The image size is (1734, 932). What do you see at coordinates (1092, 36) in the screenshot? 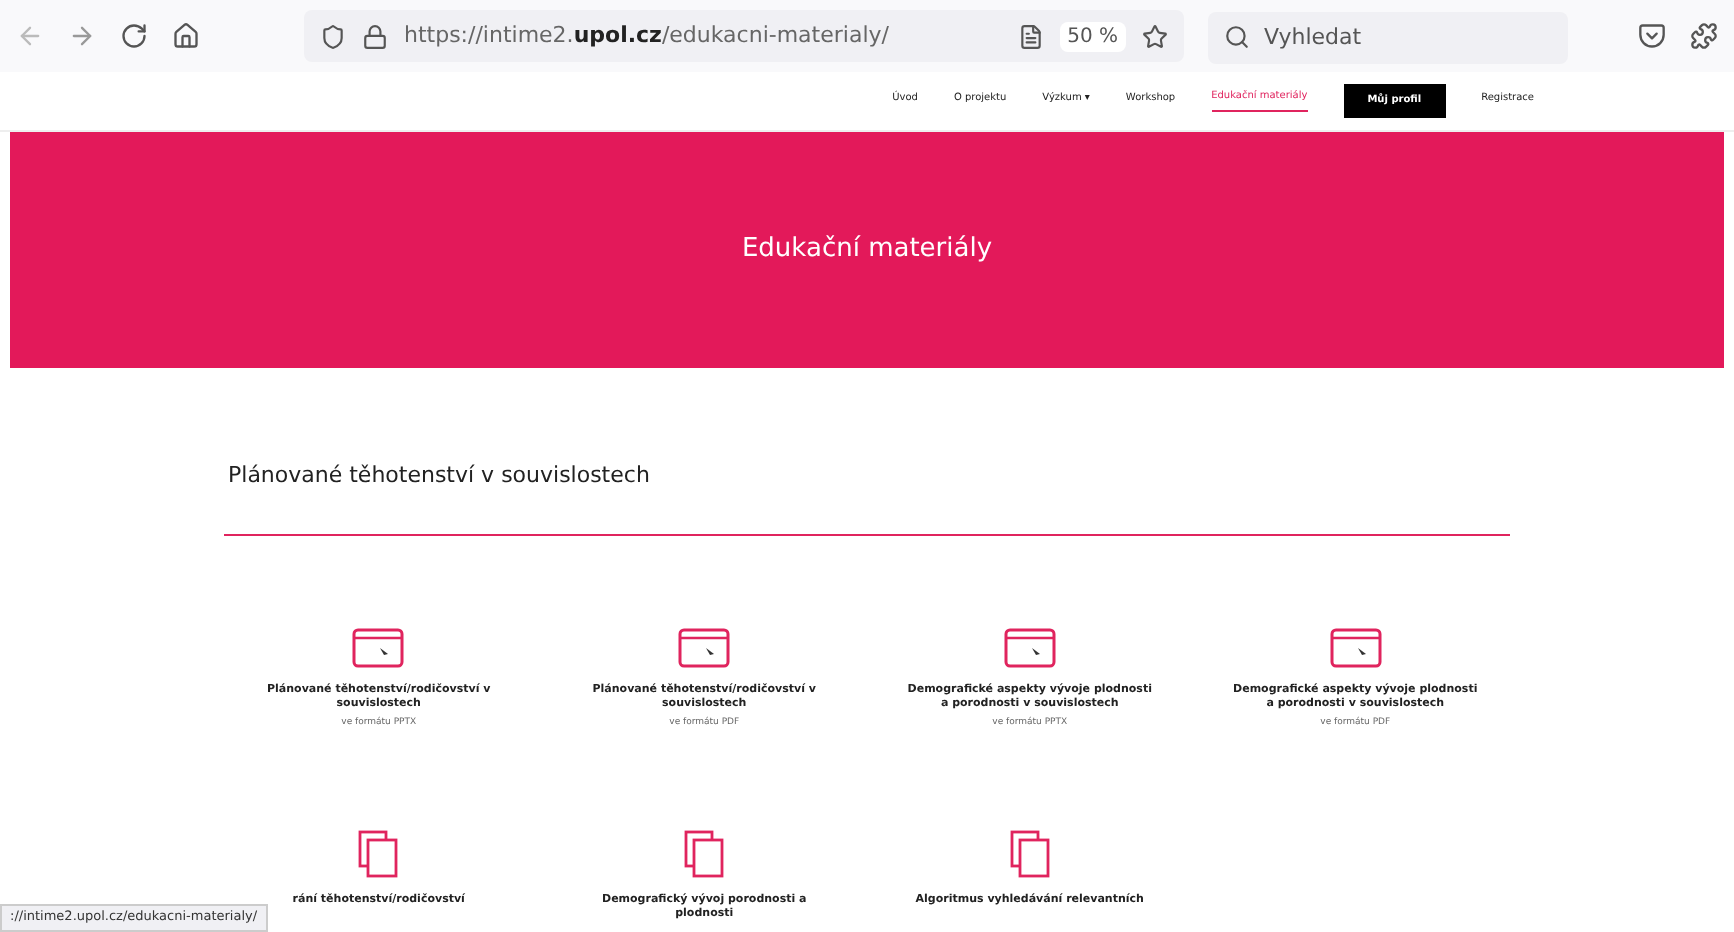
I see `zoom-level: 50 %` at bounding box center [1092, 36].